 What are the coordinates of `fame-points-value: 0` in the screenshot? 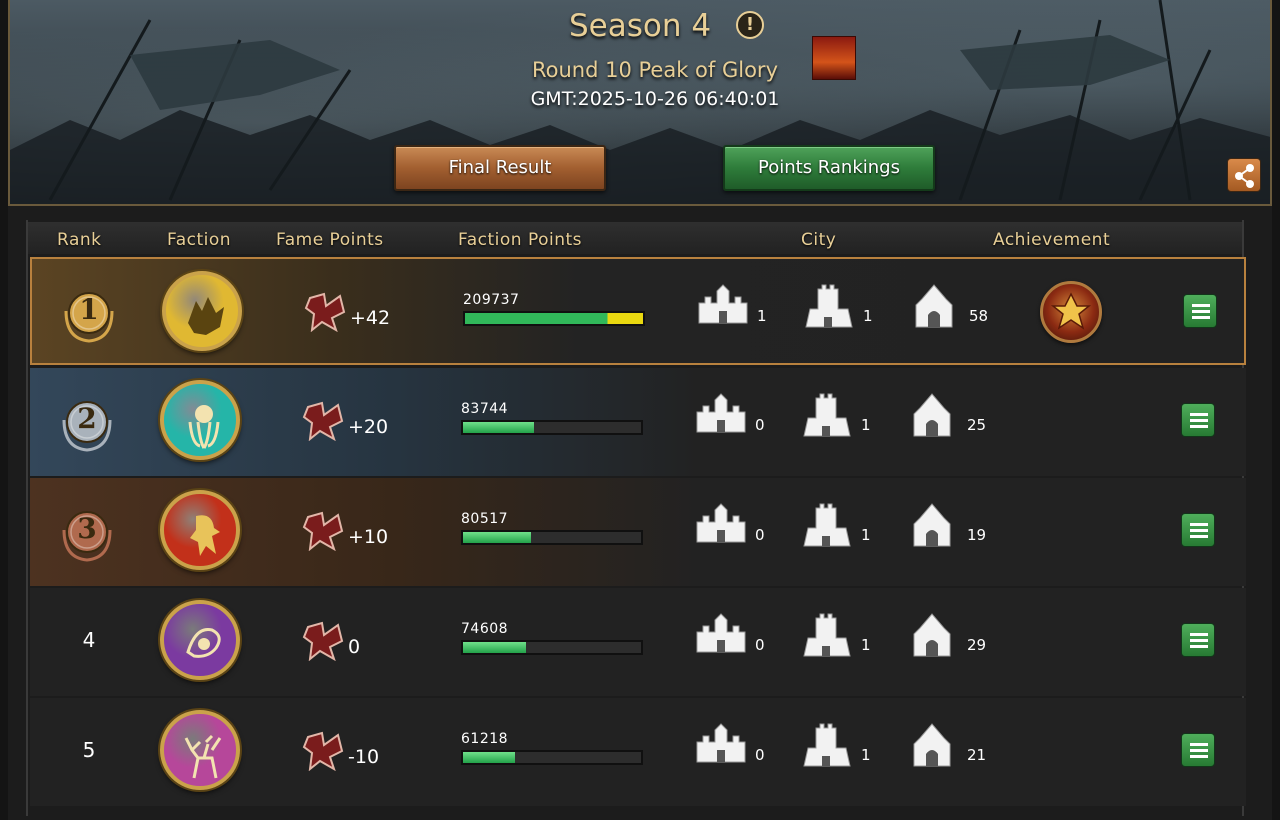 It's located at (354, 647).